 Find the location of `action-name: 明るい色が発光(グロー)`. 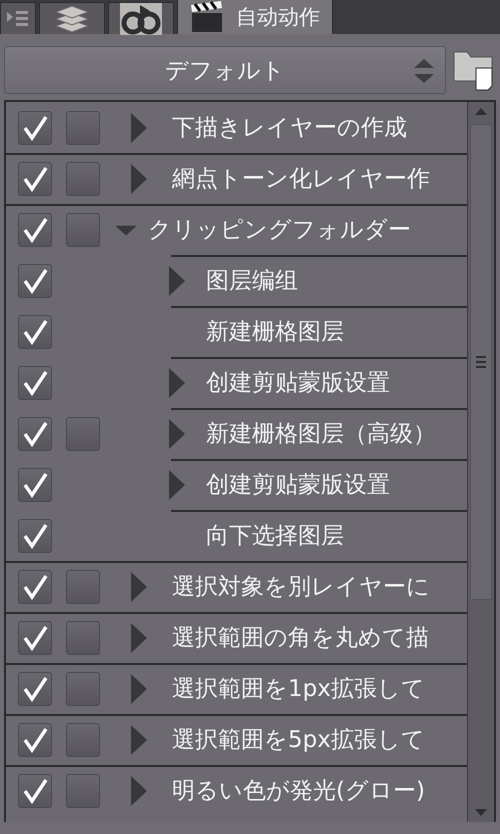

action-name: 明るい色が発光(グロー) is located at coordinates (298, 790).